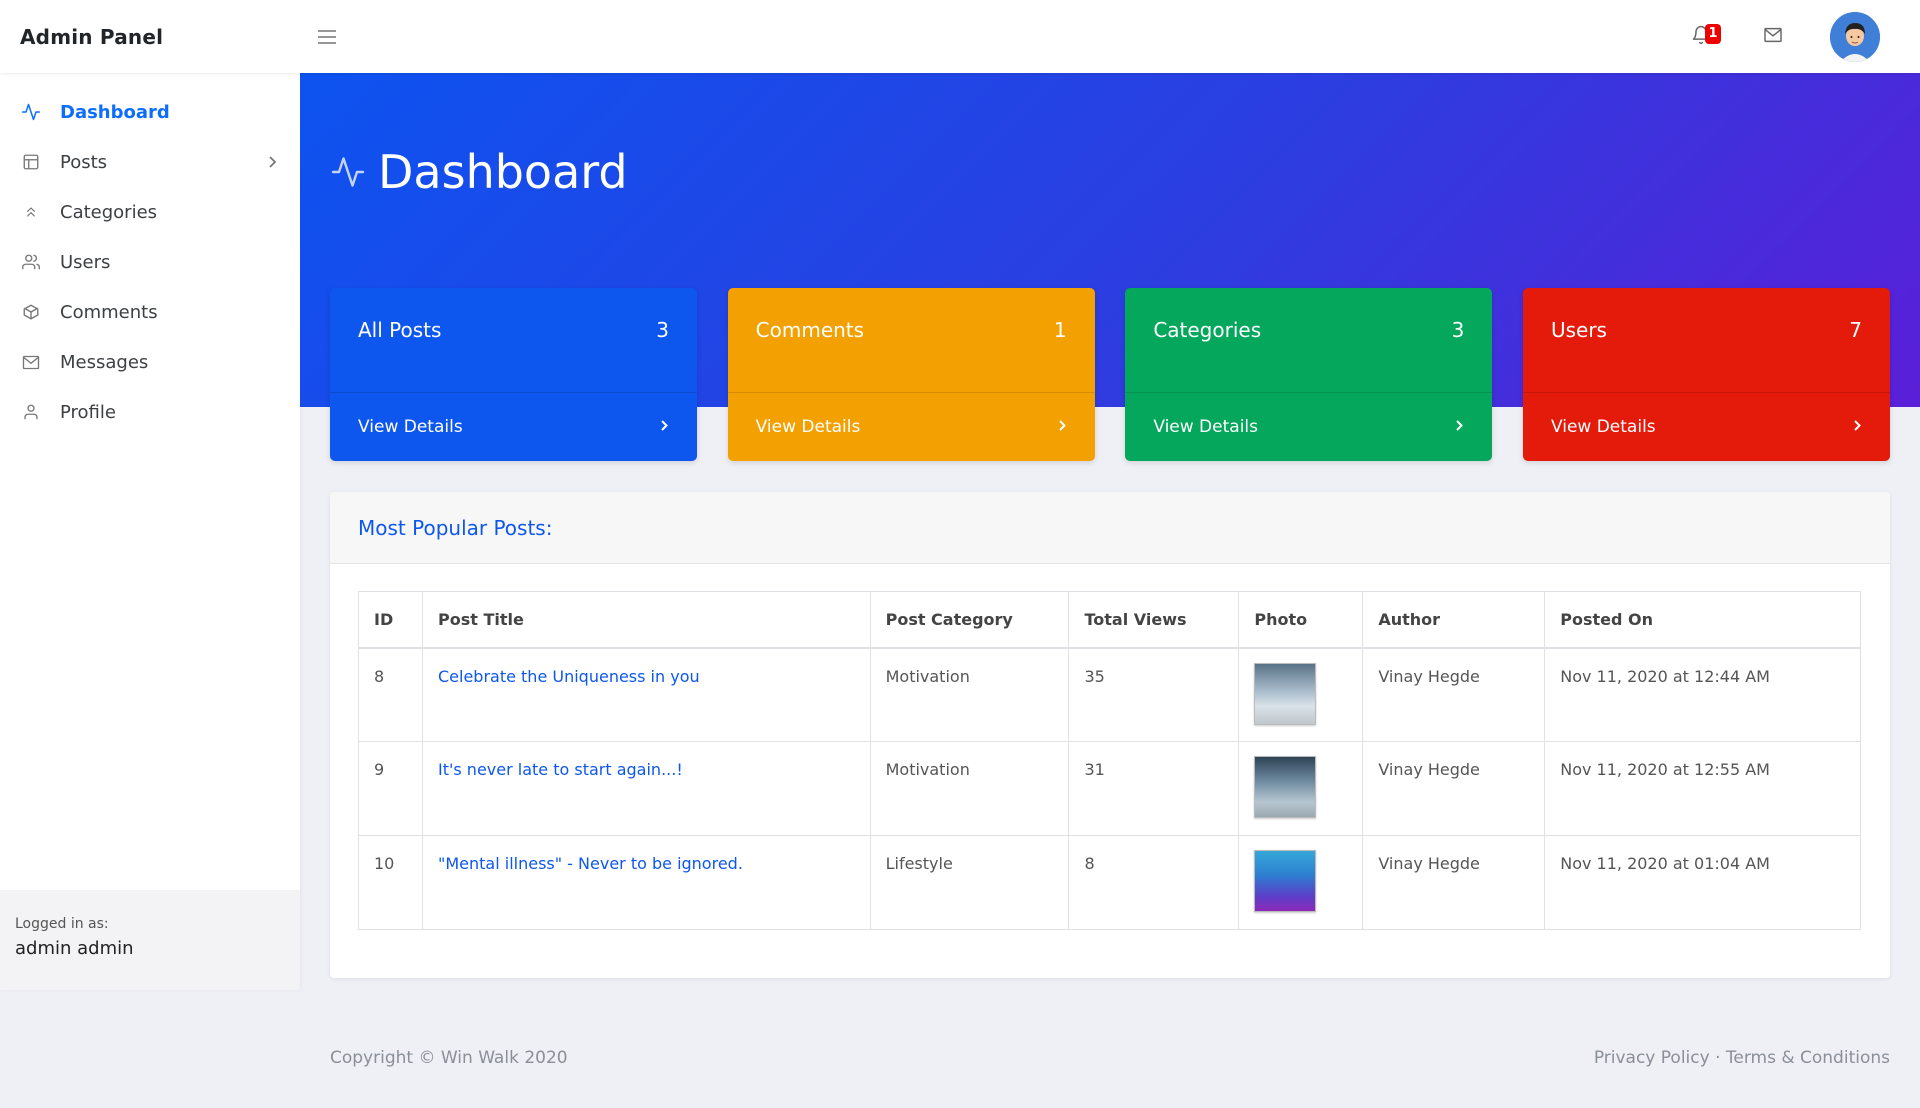 Image resolution: width=1920 pixels, height=1108 pixels. I want to click on panel-heading: Most Popular Posts:, so click(1110, 528).